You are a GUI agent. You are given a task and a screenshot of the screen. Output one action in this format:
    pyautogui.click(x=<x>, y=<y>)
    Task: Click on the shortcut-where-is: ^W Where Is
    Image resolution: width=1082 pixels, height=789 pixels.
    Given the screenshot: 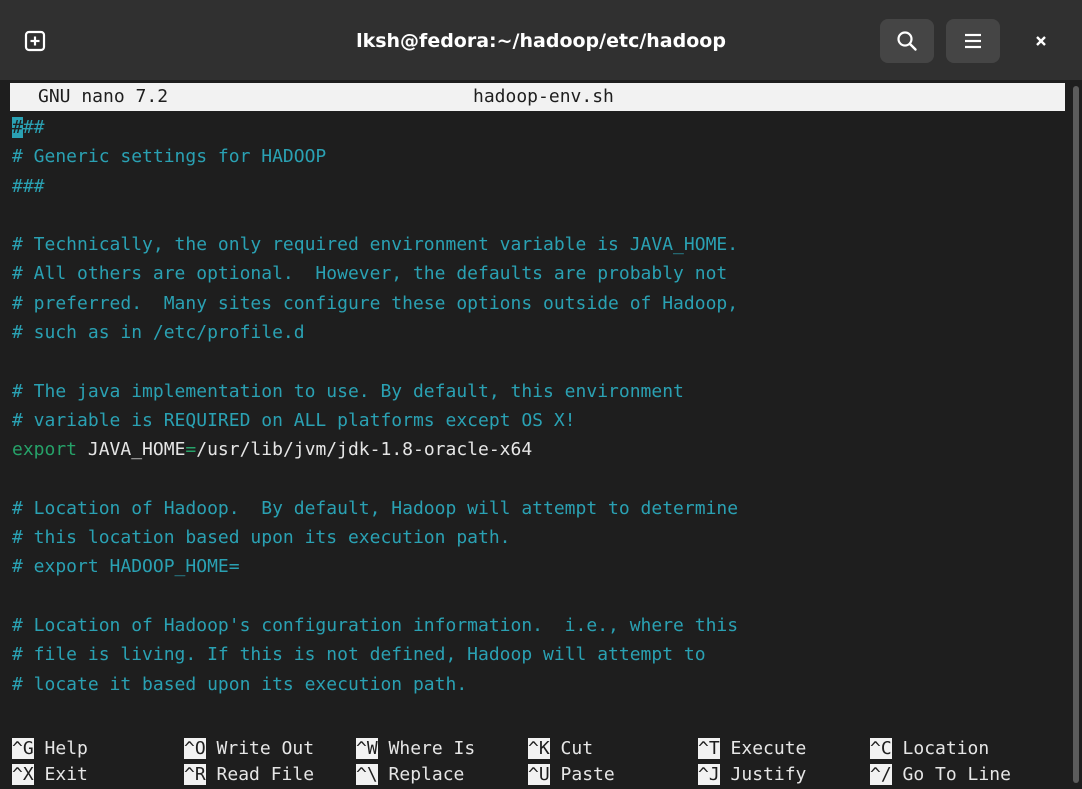 What is the action you would take?
    pyautogui.click(x=415, y=749)
    